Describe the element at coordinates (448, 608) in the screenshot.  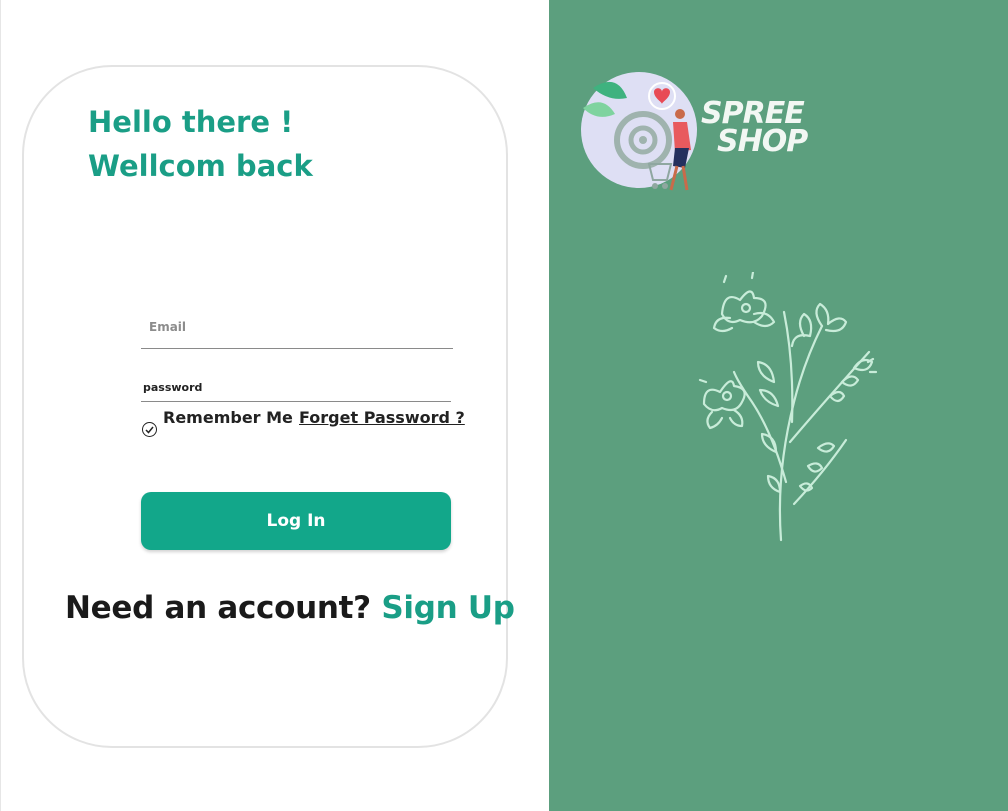
I see `signup-link: Sign Up` at that location.